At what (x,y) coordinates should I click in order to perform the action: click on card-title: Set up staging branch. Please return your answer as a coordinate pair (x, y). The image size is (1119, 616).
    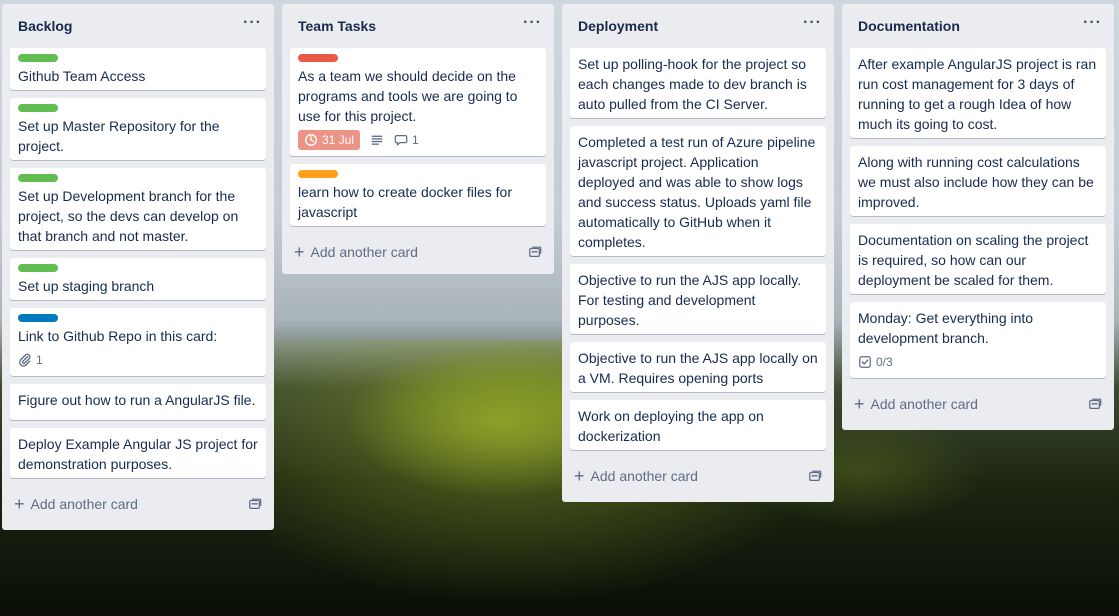
    Looking at the image, I should click on (86, 286).